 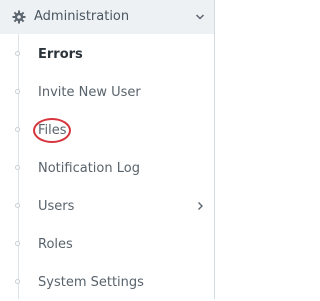 What do you see at coordinates (52, 130) in the screenshot?
I see `menu-item-label: Files` at bounding box center [52, 130].